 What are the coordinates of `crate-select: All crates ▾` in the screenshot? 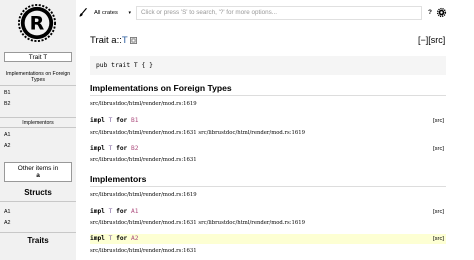 It's located at (112, 13).